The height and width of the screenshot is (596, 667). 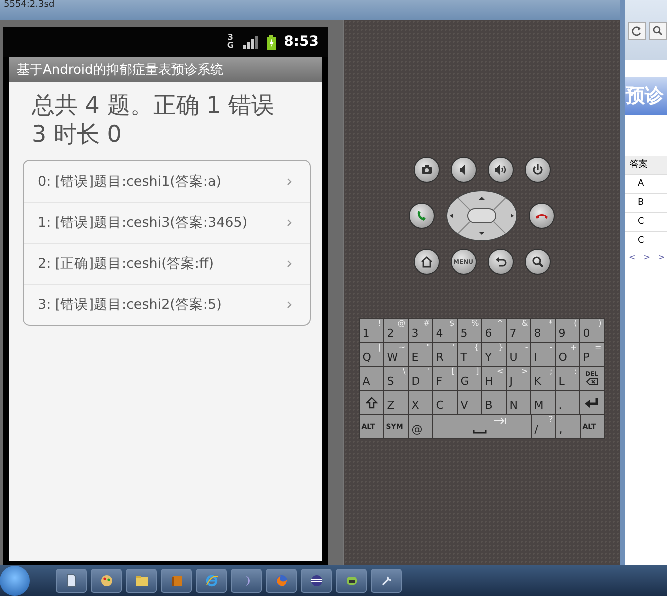 I want to click on home-button, so click(x=427, y=262).